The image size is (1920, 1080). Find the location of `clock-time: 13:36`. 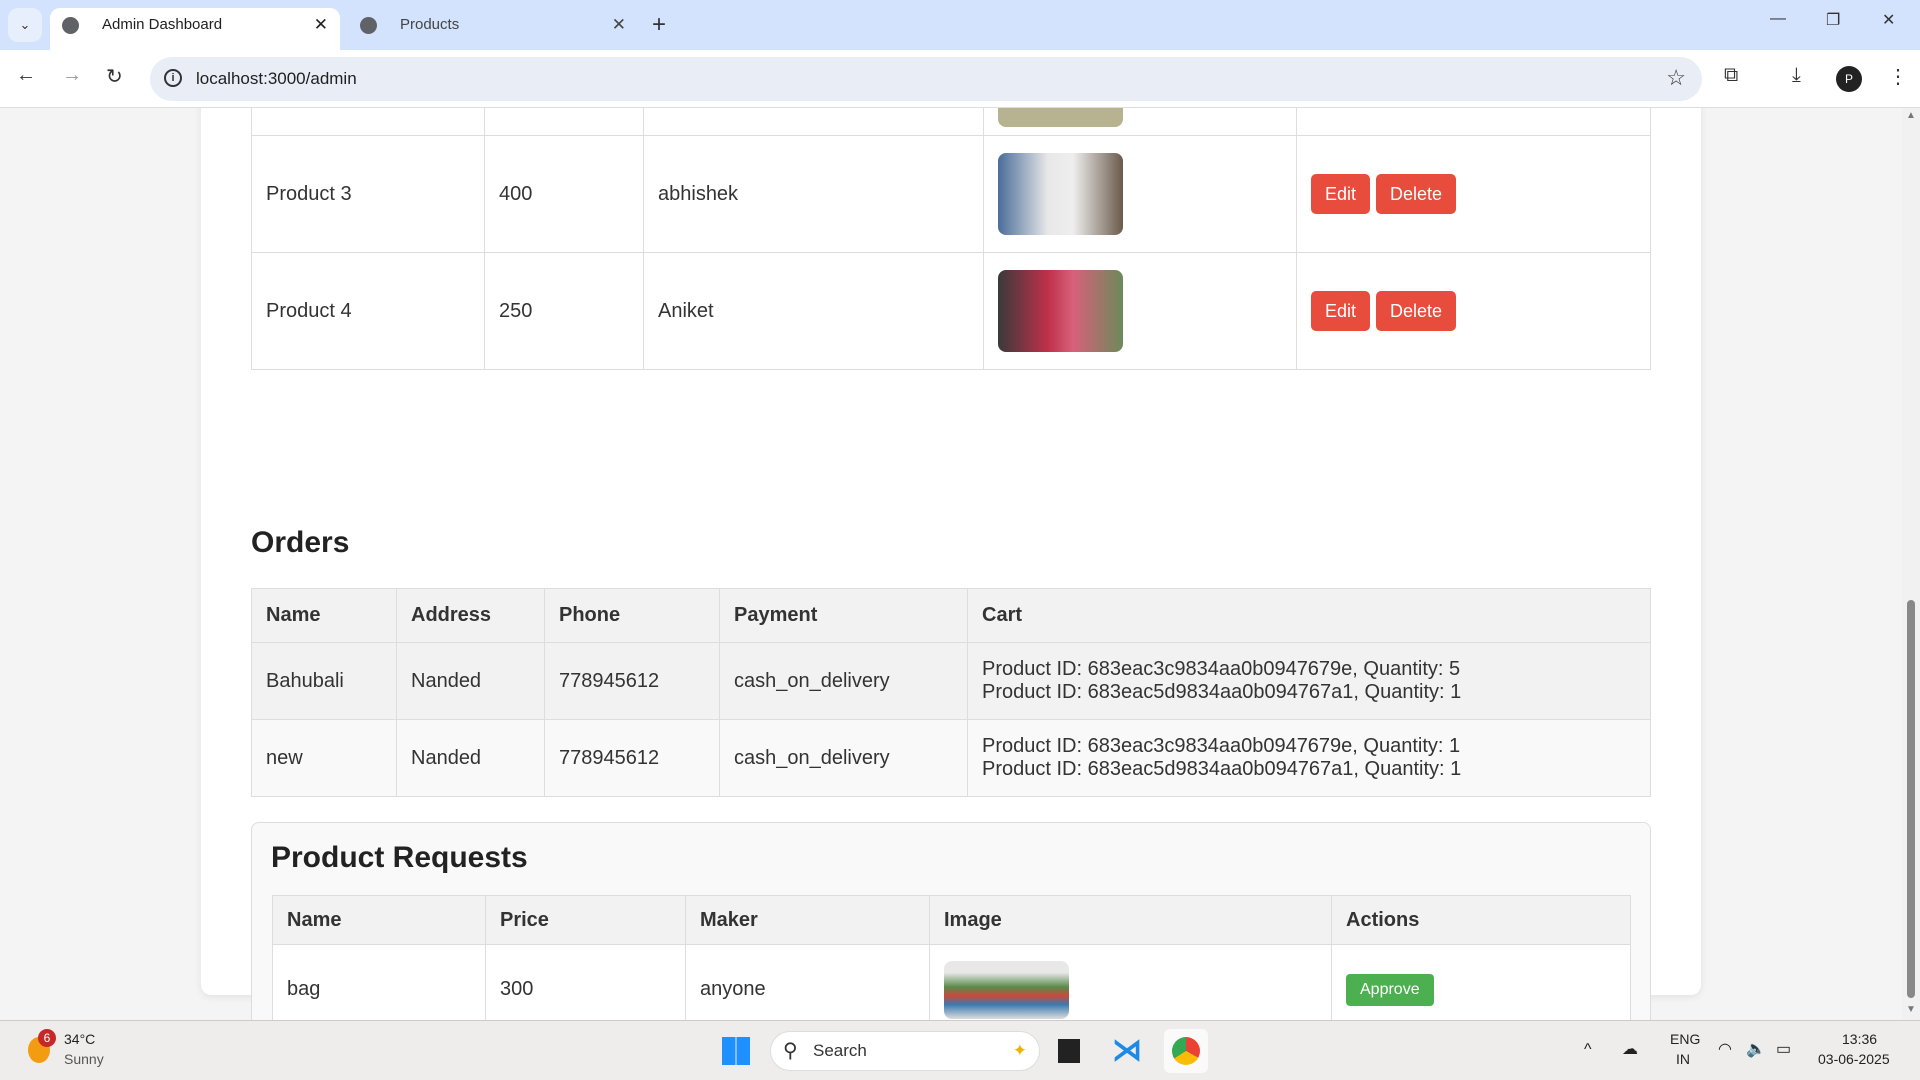

clock-time: 13:36 is located at coordinates (1859, 1039).